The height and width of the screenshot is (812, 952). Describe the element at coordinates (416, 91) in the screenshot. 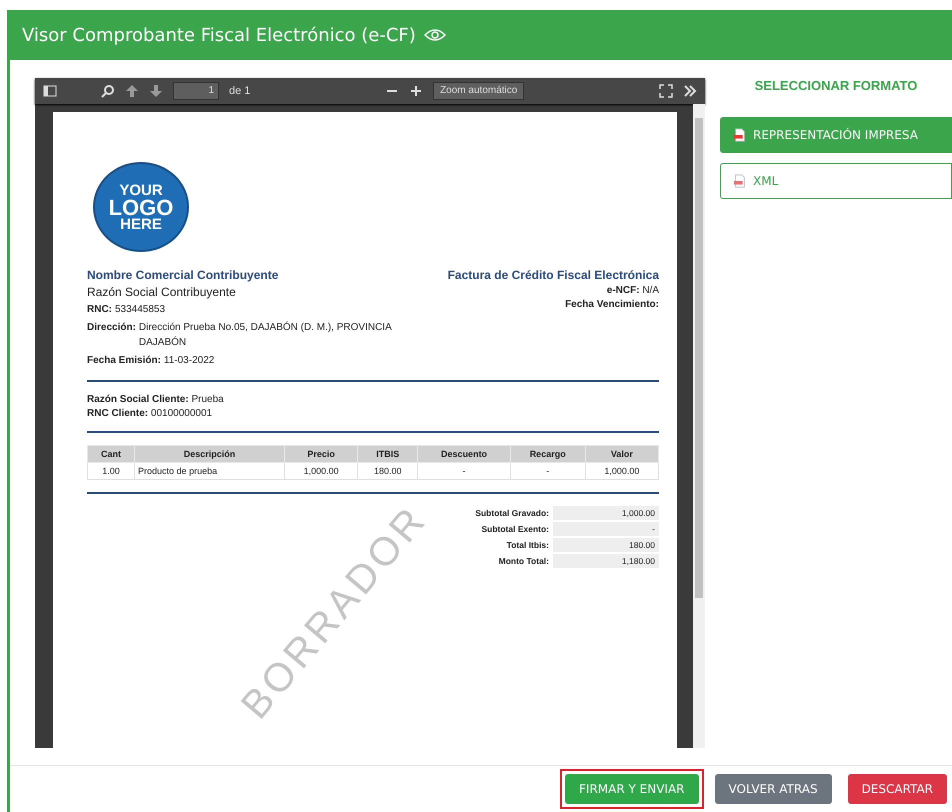

I see `zoom-in-icon` at that location.